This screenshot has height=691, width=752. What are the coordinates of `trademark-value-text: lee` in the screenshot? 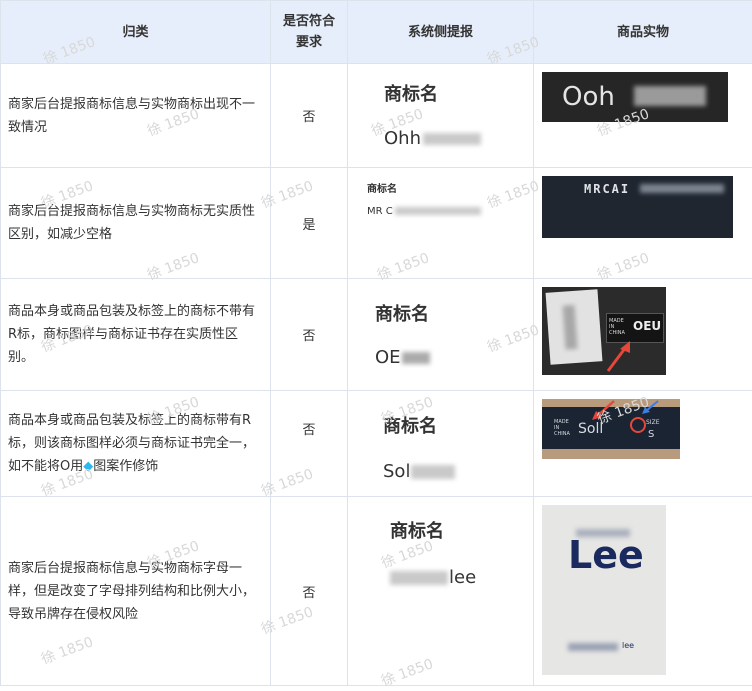 It's located at (462, 577).